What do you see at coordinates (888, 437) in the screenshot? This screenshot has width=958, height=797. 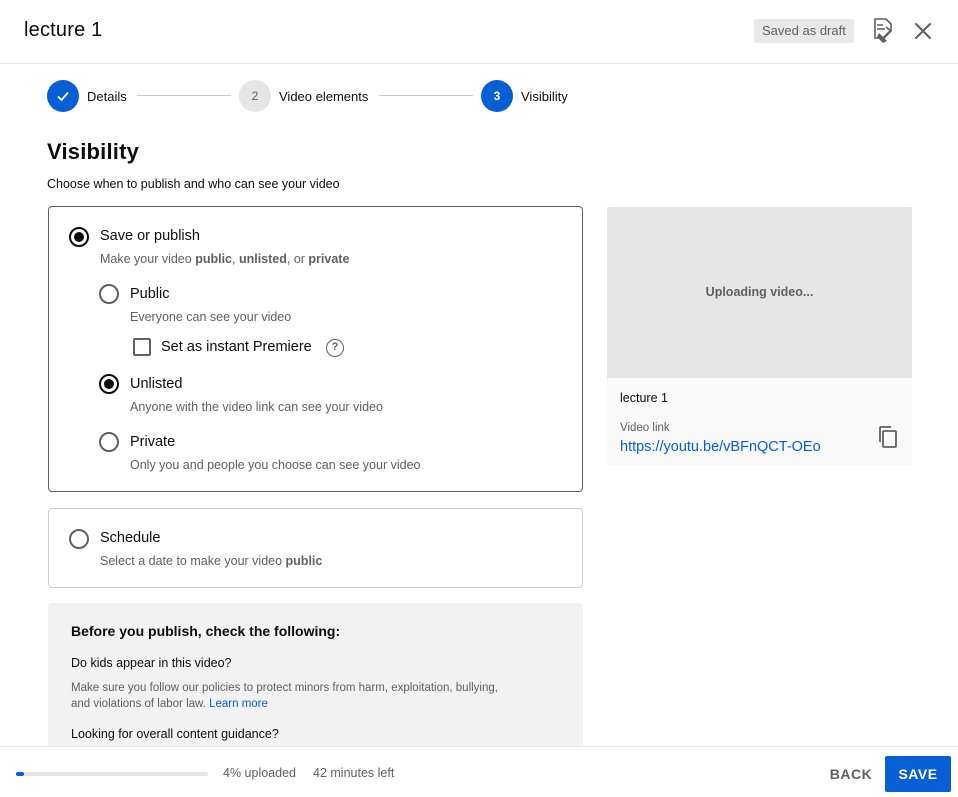 I see `copy-icon` at bounding box center [888, 437].